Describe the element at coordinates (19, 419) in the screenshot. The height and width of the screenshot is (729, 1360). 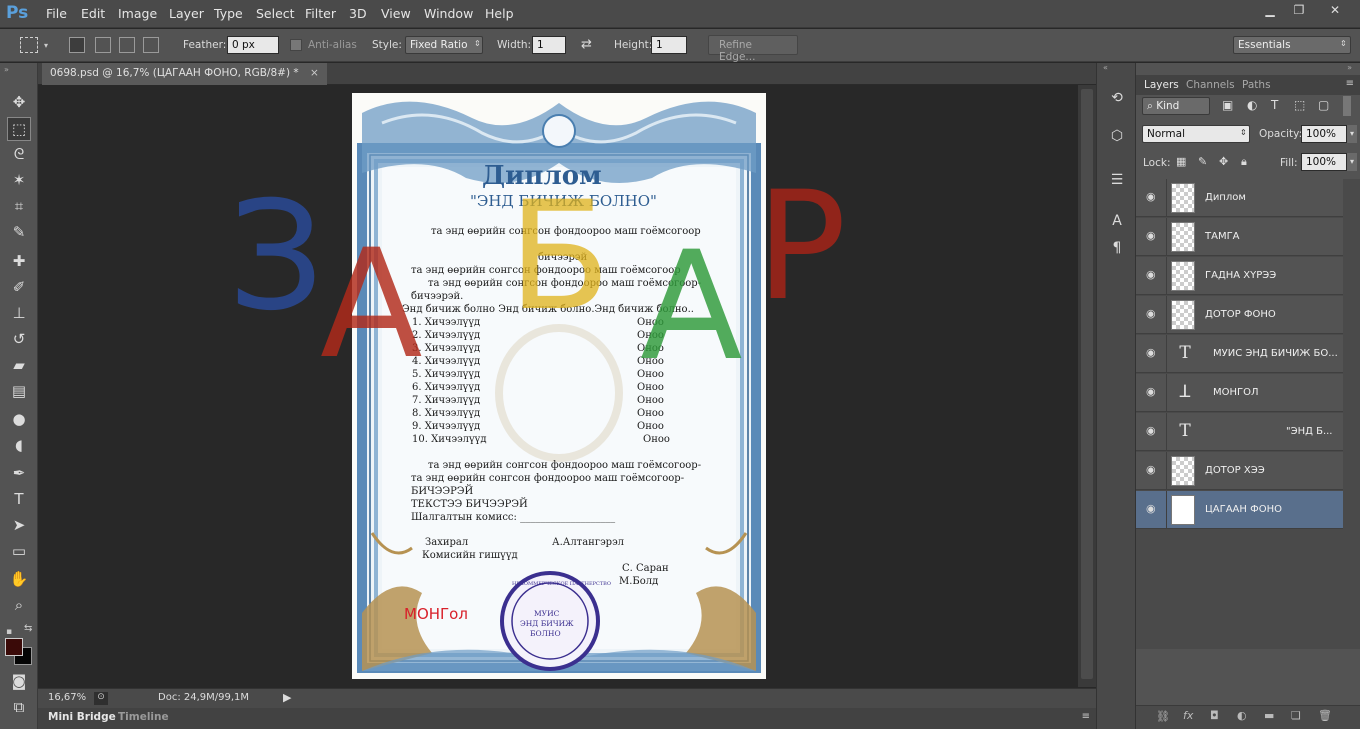
I see `blur-tool-icon: ●` at that location.